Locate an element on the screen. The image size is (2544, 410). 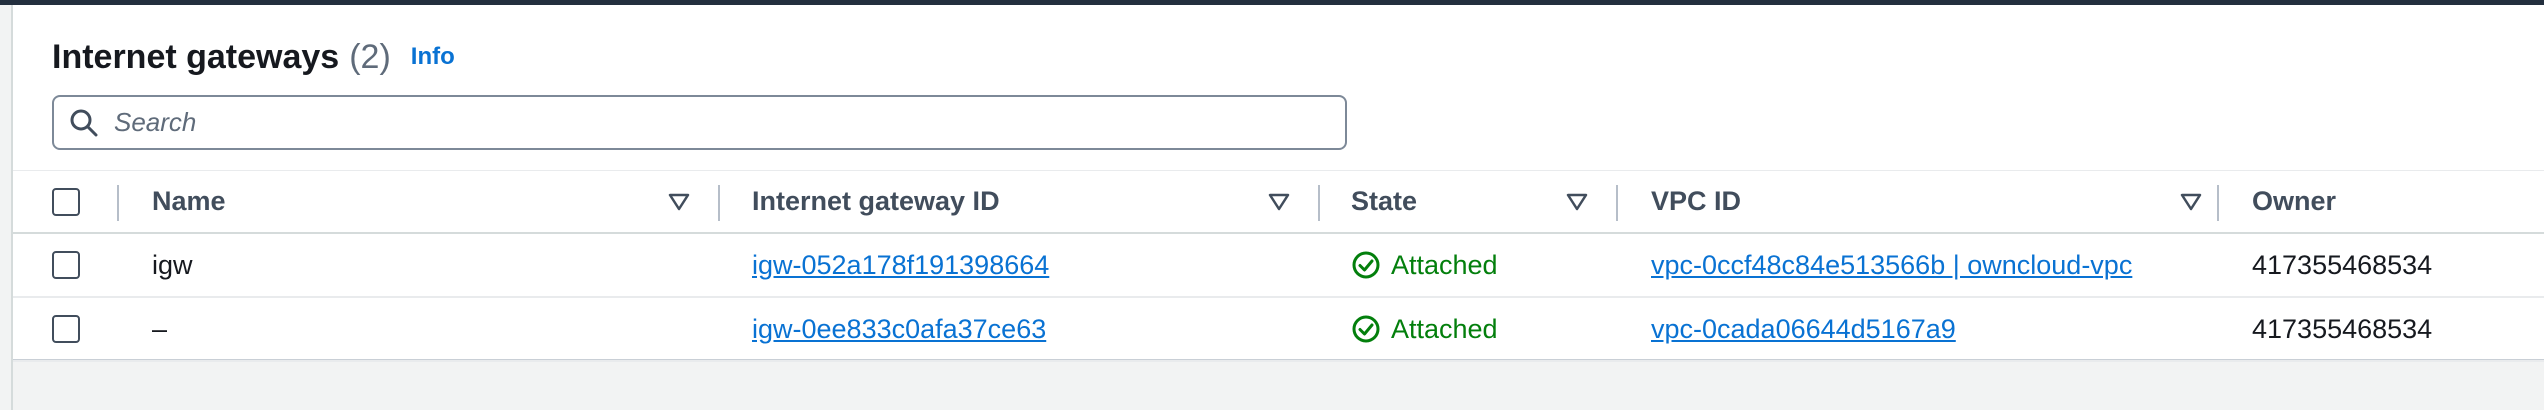
search-field is located at coordinates (699, 122).